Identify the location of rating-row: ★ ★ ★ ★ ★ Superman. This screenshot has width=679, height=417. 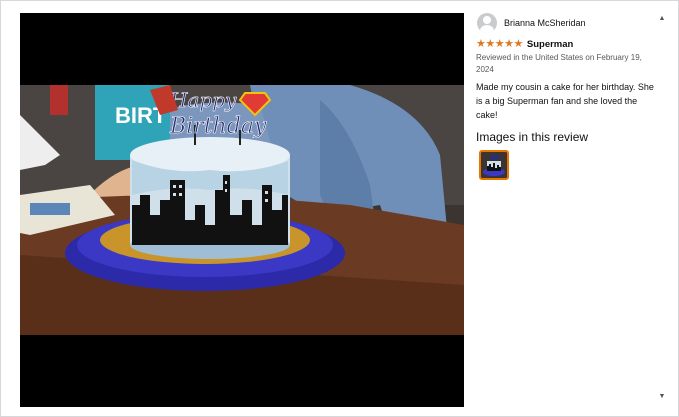
(567, 44).